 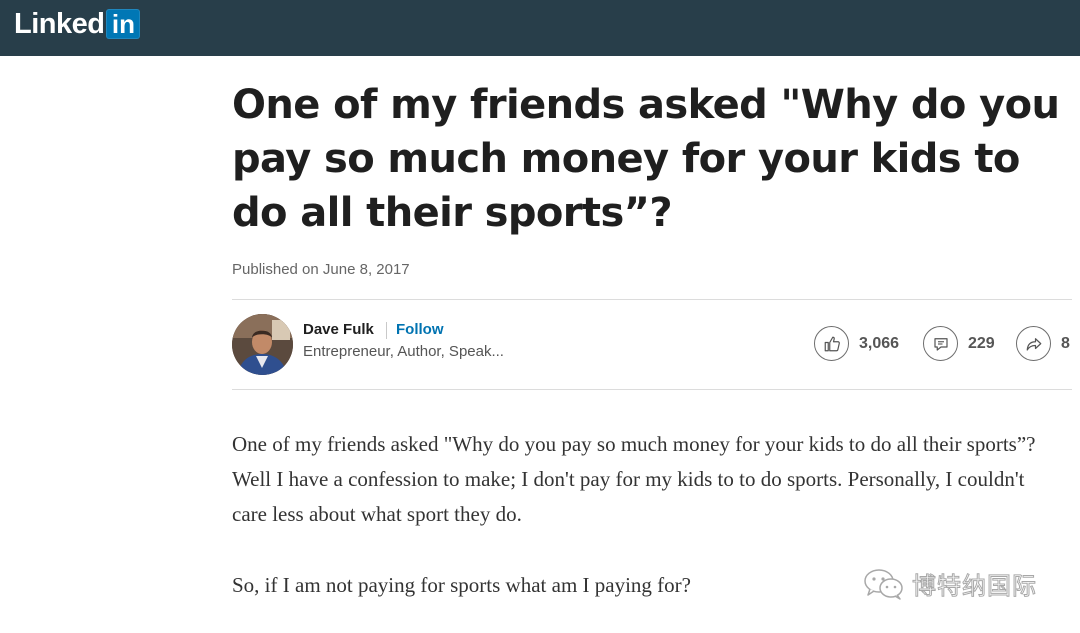 What do you see at coordinates (321, 269) in the screenshot?
I see `published-date: Published on June 8, 2017` at bounding box center [321, 269].